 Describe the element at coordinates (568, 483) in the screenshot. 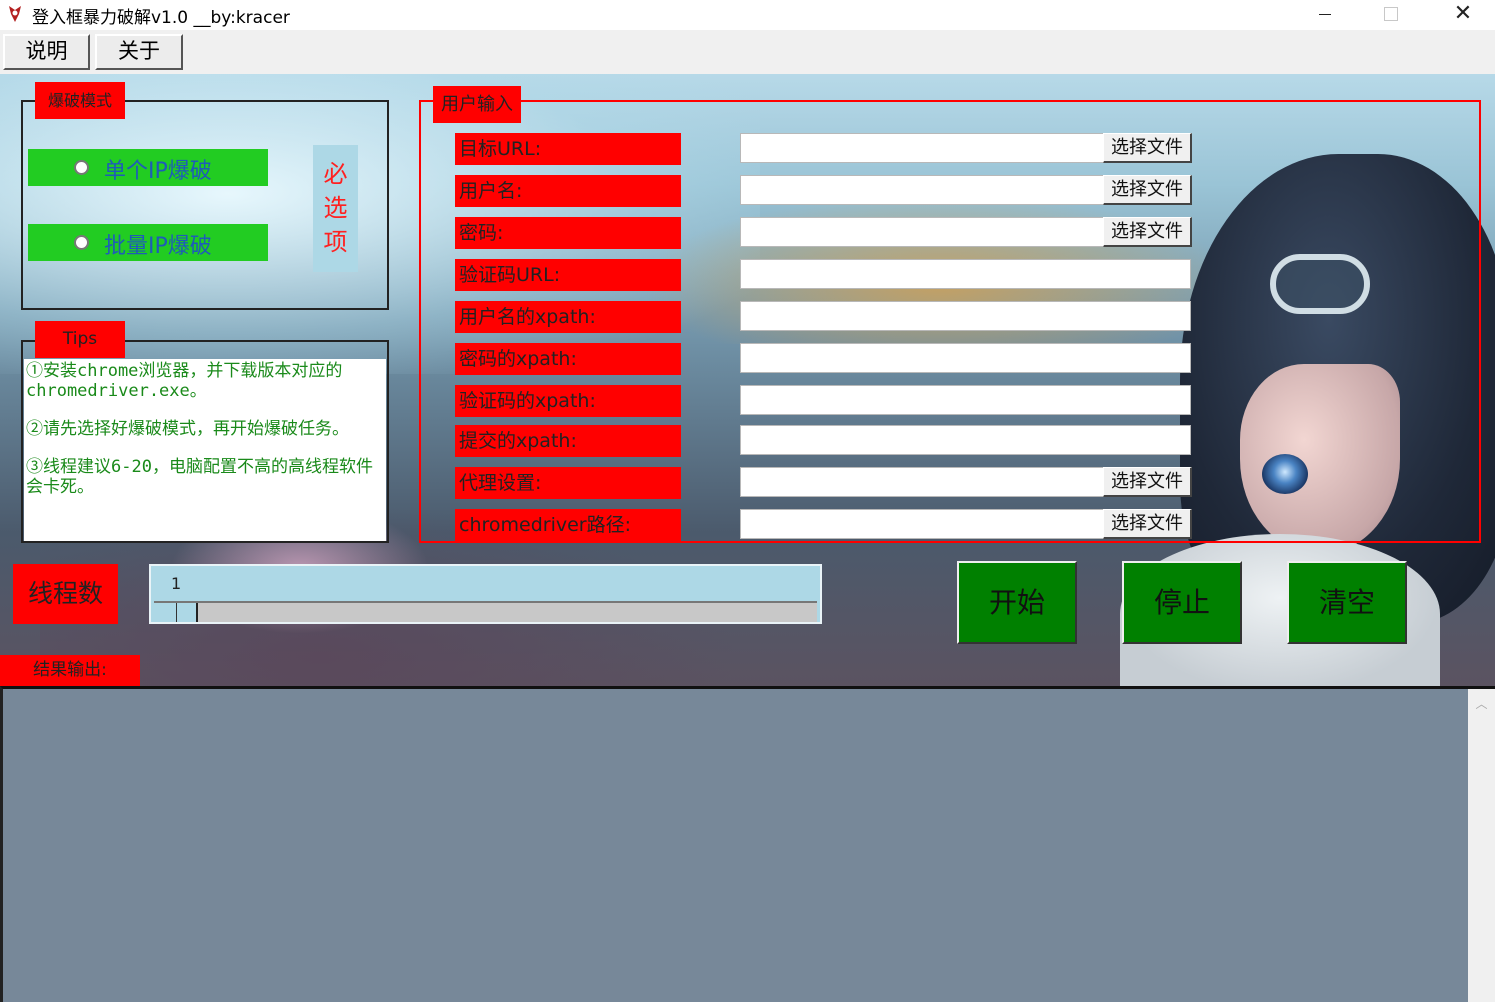

I see `proxy-settings-label: 代理设置:` at that location.